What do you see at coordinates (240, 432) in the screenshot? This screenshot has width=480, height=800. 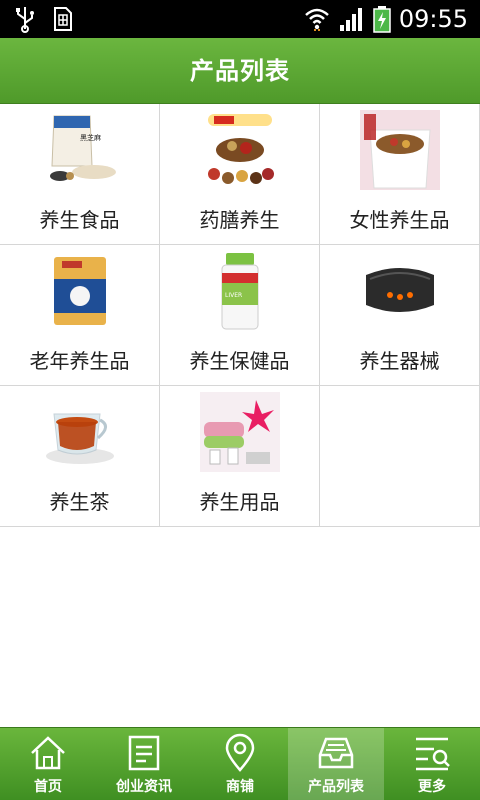 I see `spa-products-image` at bounding box center [240, 432].